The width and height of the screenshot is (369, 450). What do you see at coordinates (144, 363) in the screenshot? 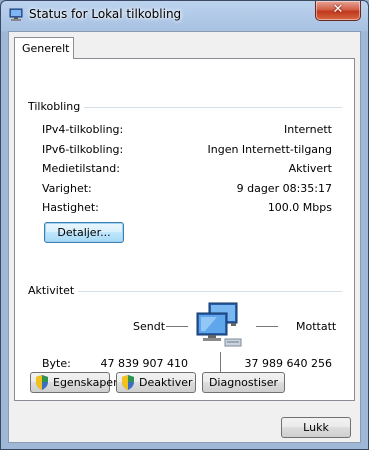
I see `bytes-sent-value: 47 839 907 410` at bounding box center [144, 363].